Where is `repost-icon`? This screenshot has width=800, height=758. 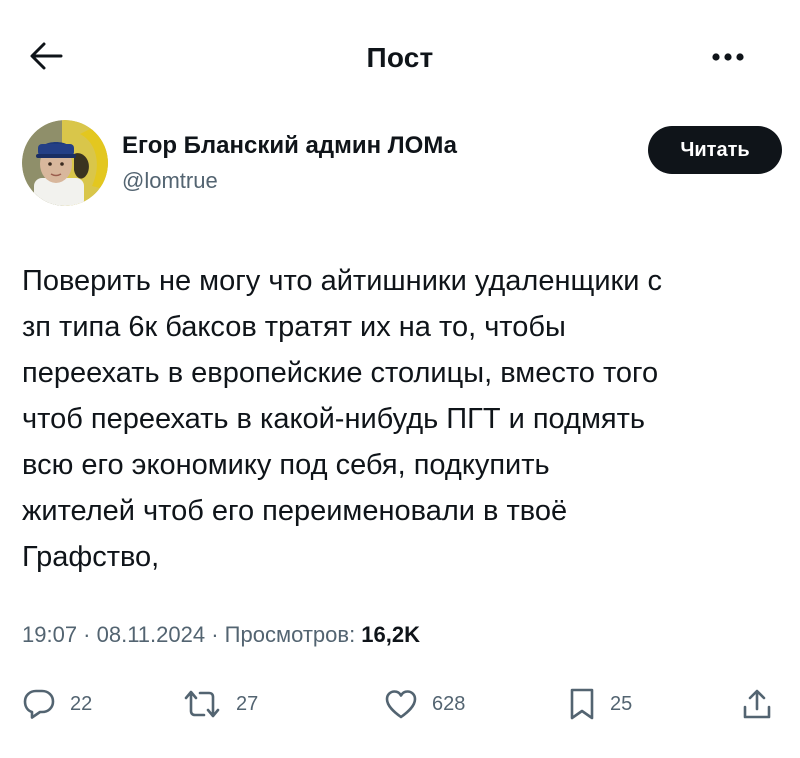 repost-icon is located at coordinates (202, 704).